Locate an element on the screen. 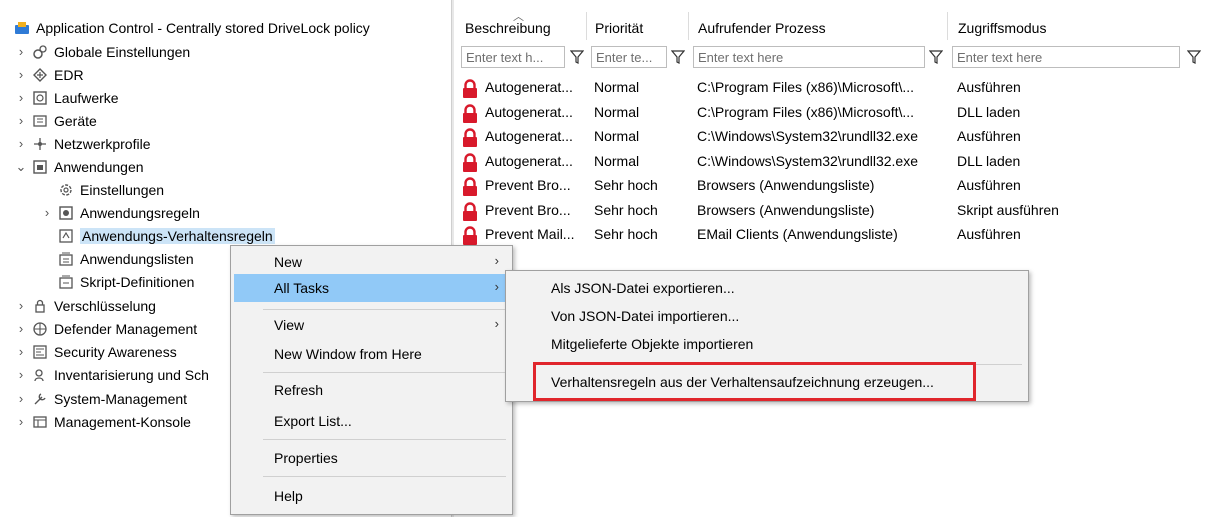  tree-item-defender-management: › Defender Management is located at coordinates (105, 328).